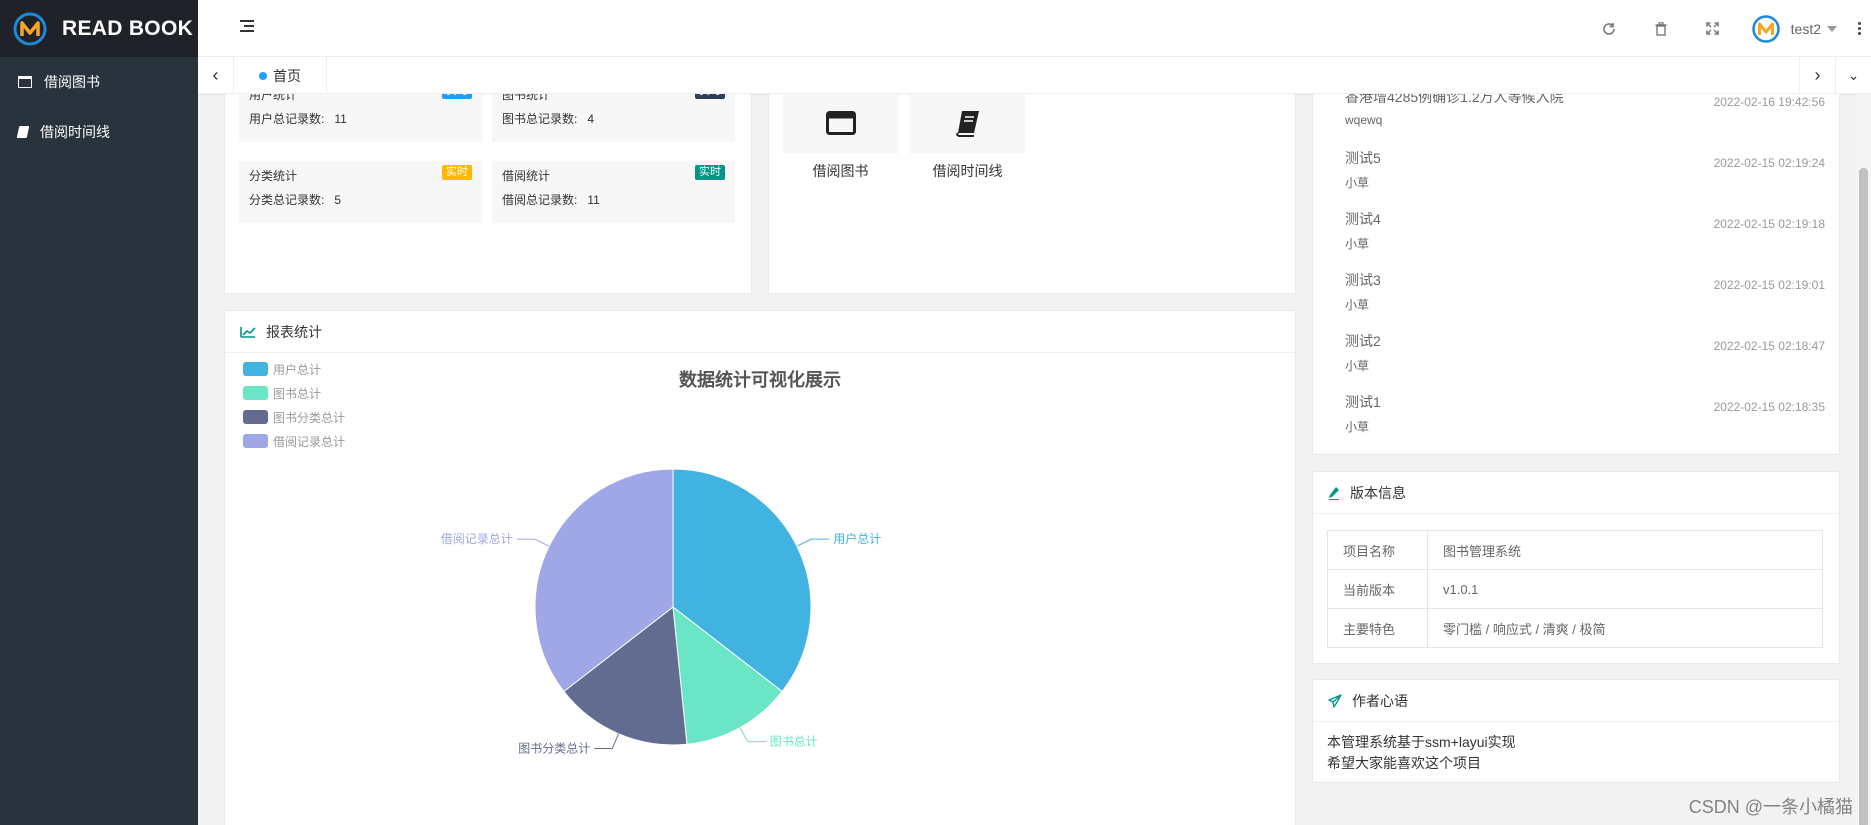  What do you see at coordinates (1769, 346) in the screenshot?
I see `notice-date: 2022-02-15 02:18:47` at bounding box center [1769, 346].